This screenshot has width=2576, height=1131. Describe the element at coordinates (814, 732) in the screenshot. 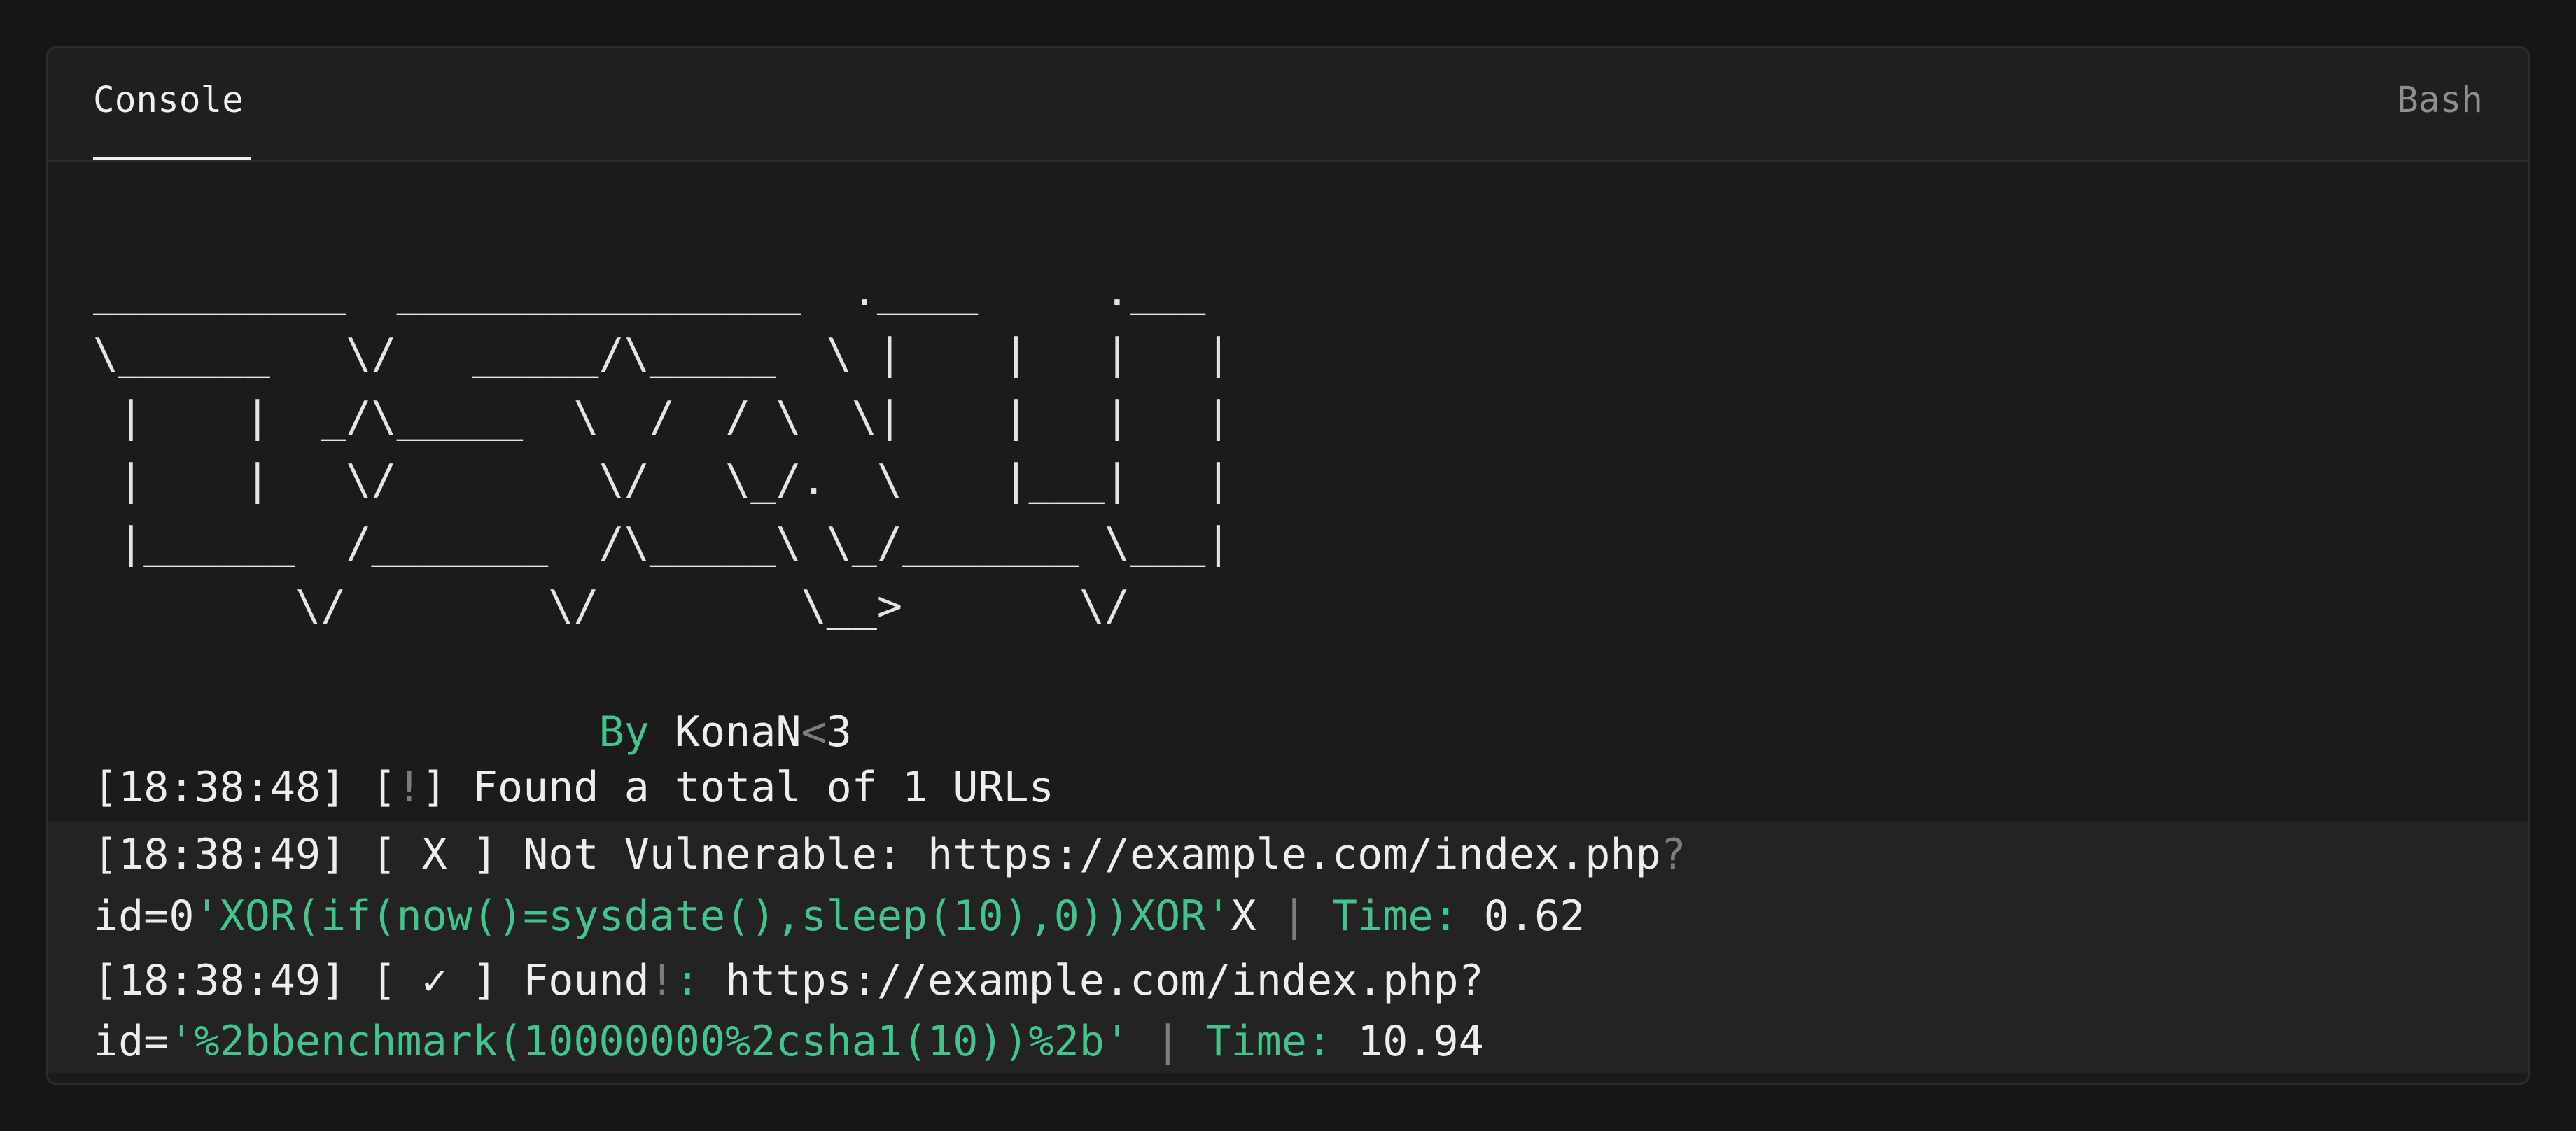

I see `author-lt: <` at that location.